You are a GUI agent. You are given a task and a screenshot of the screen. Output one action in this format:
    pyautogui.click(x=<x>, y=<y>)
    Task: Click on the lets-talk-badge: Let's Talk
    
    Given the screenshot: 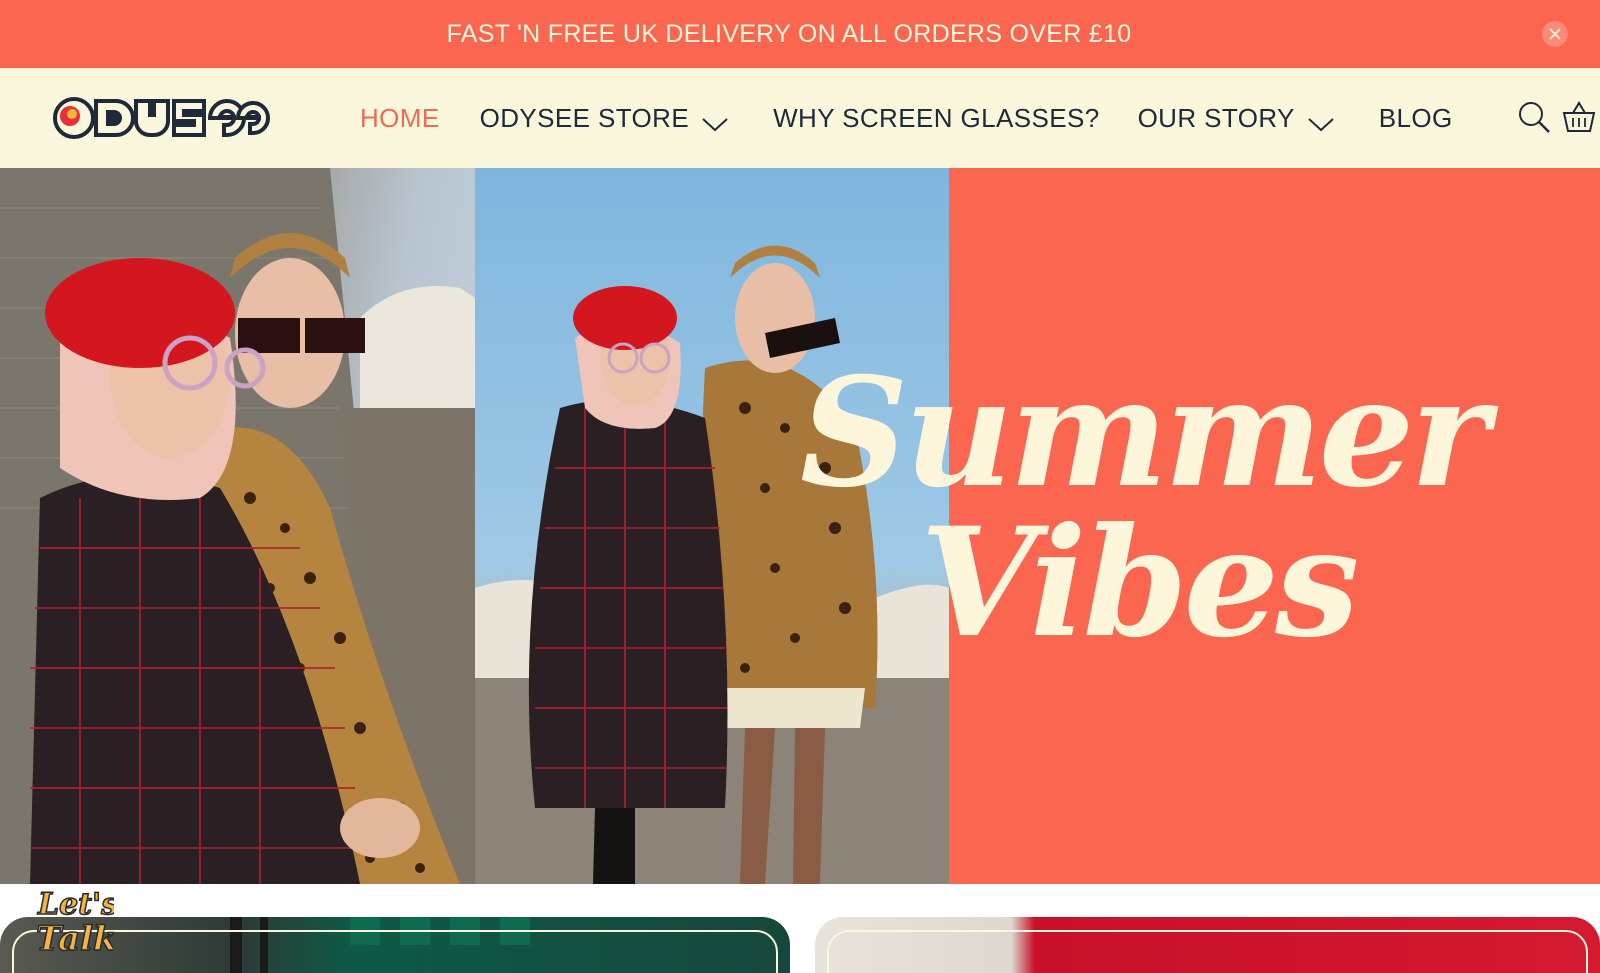 What is the action you would take?
    pyautogui.click(x=76, y=926)
    